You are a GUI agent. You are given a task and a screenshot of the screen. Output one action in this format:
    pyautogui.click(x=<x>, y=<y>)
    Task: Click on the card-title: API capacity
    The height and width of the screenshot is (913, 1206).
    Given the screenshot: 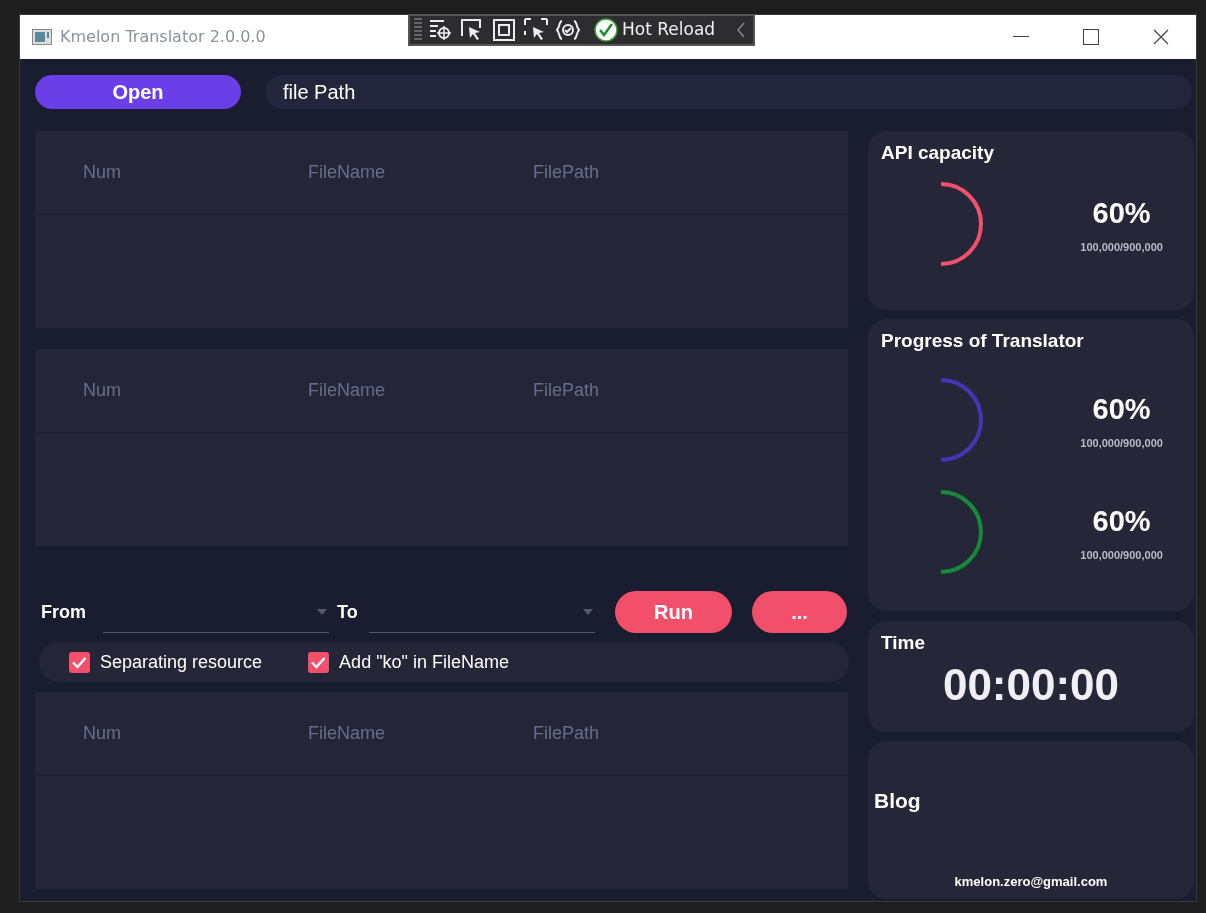 What is the action you would take?
    pyautogui.click(x=938, y=153)
    